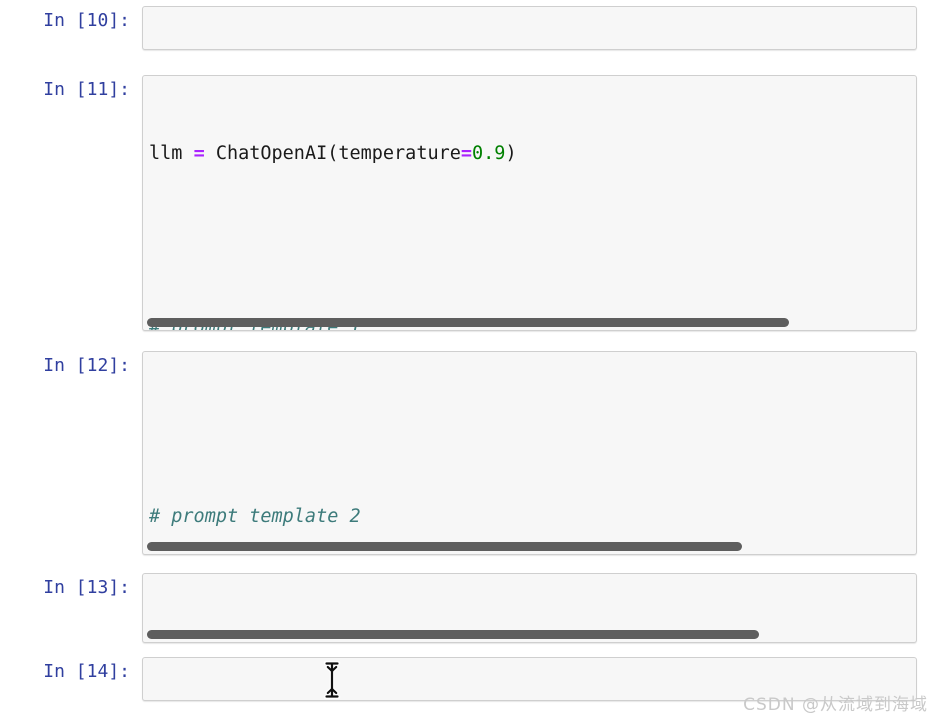 The image size is (936, 721). I want to click on token-comment: # prompt template 2, so click(255, 516).